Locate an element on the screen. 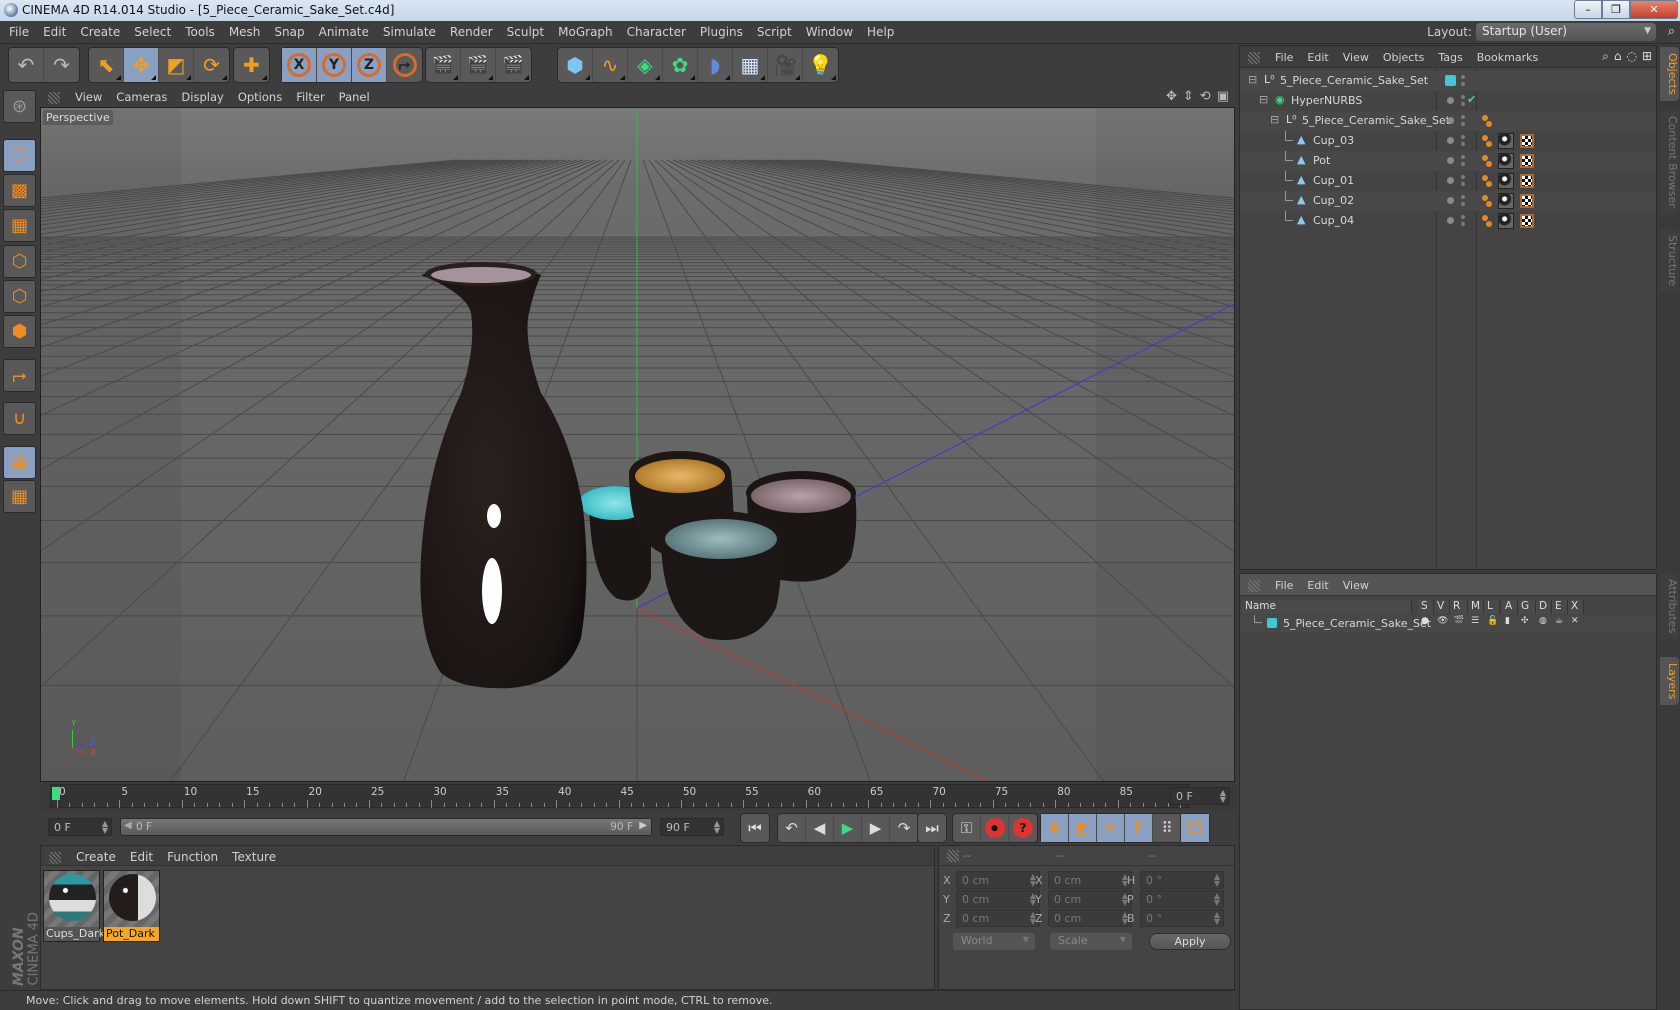  menu-window: Window is located at coordinates (829, 30).